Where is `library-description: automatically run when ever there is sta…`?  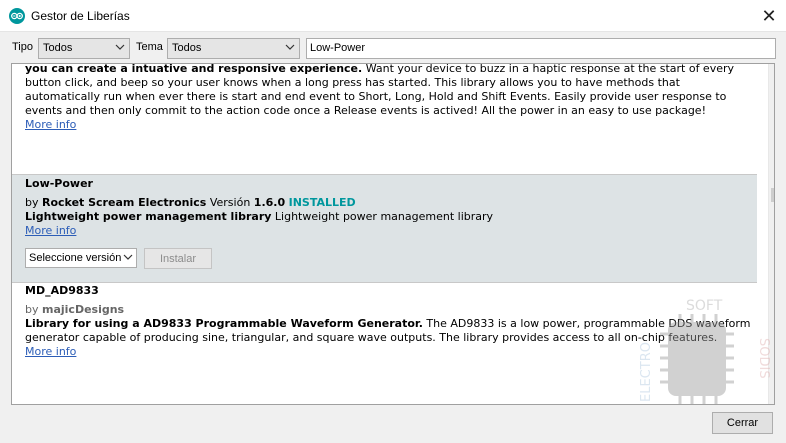 library-description: automatically run when ever there is sta… is located at coordinates (376, 96).